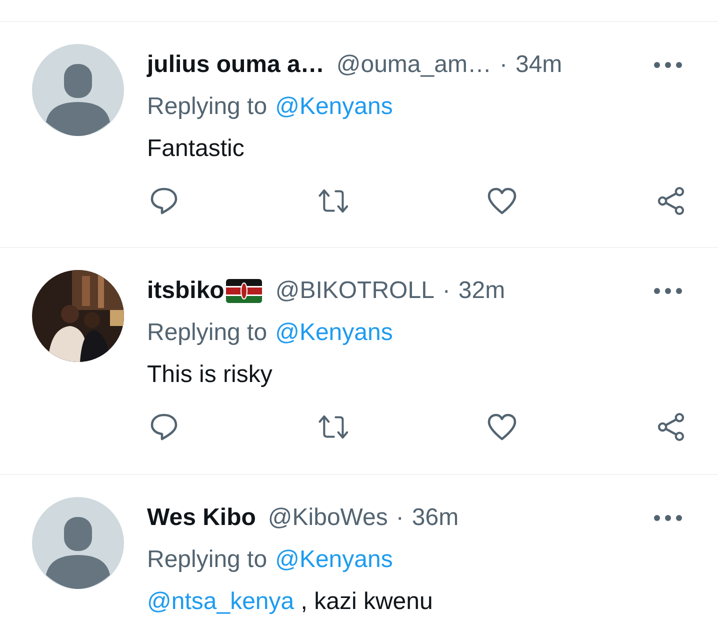  What do you see at coordinates (328, 518) in the screenshot?
I see `user-handle: @KiboWes` at bounding box center [328, 518].